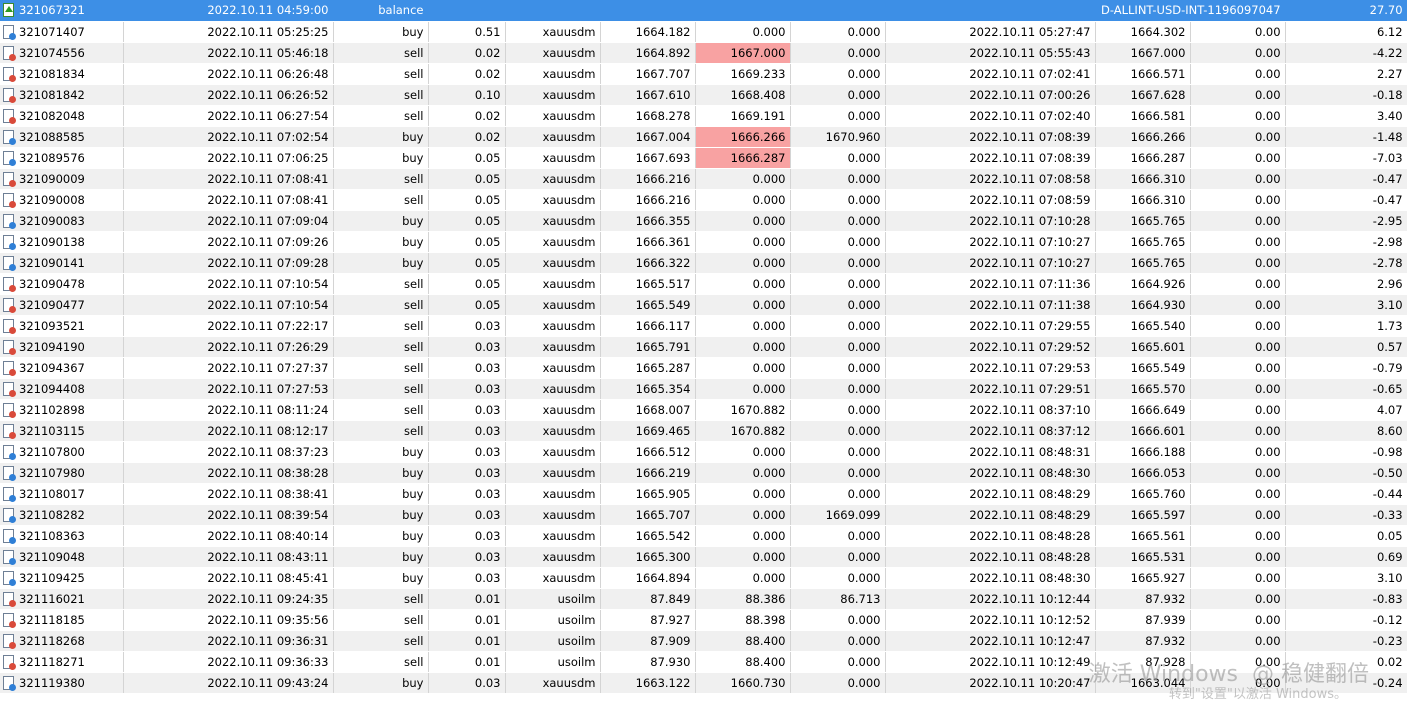 The image size is (1407, 702). Describe the element at coordinates (990, 53) in the screenshot. I see `close-time-cell: 2022.10.11 05:55:43` at that location.